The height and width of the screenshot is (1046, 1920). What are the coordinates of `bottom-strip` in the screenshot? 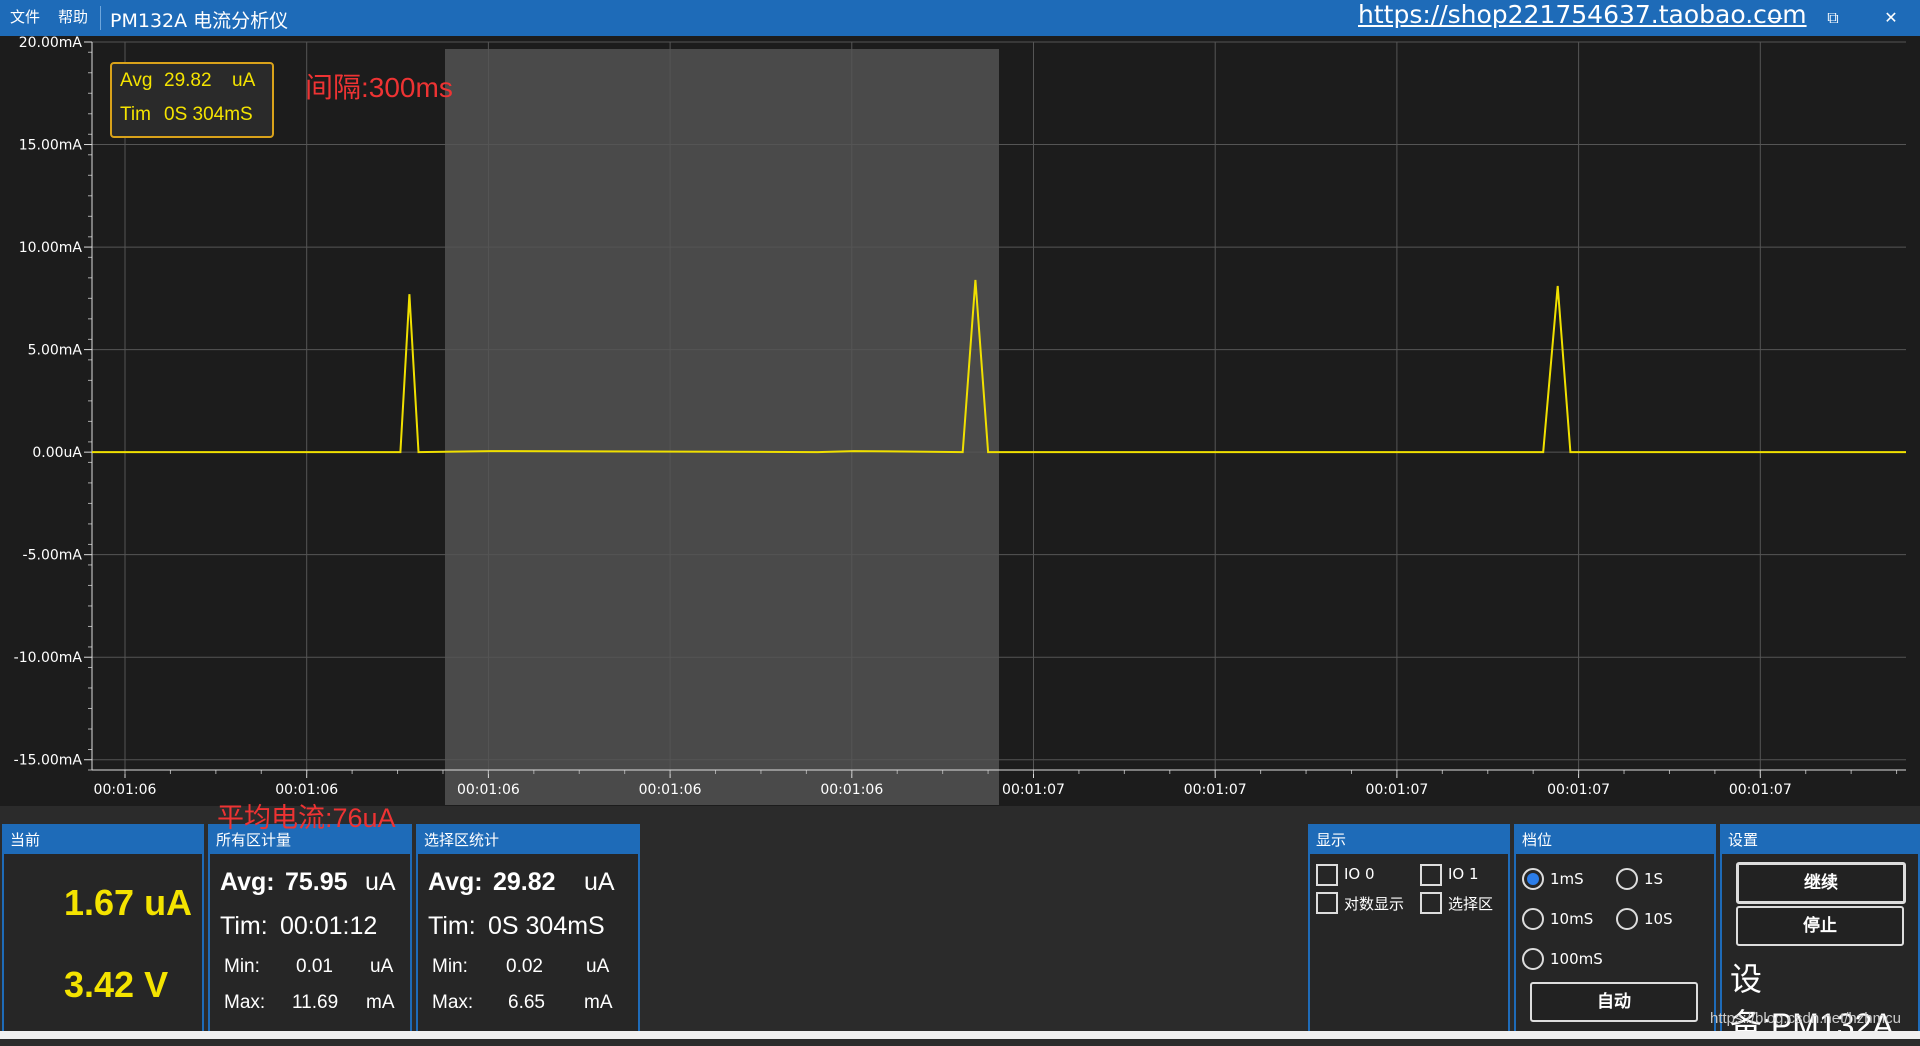 It's located at (960, 1035).